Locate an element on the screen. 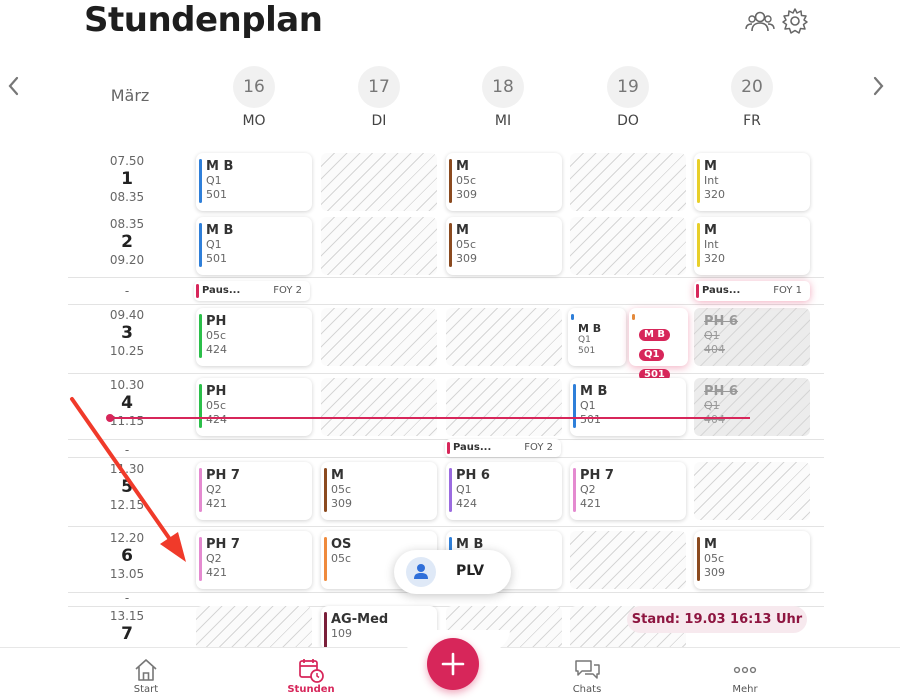 The image size is (900, 700). day-name: MI is located at coordinates (503, 121).